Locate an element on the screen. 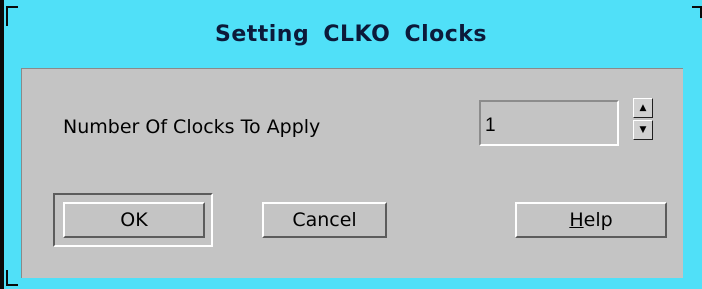 Image resolution: width=702 pixels, height=289 pixels. arrow-down-icon: ▼ is located at coordinates (643, 130).